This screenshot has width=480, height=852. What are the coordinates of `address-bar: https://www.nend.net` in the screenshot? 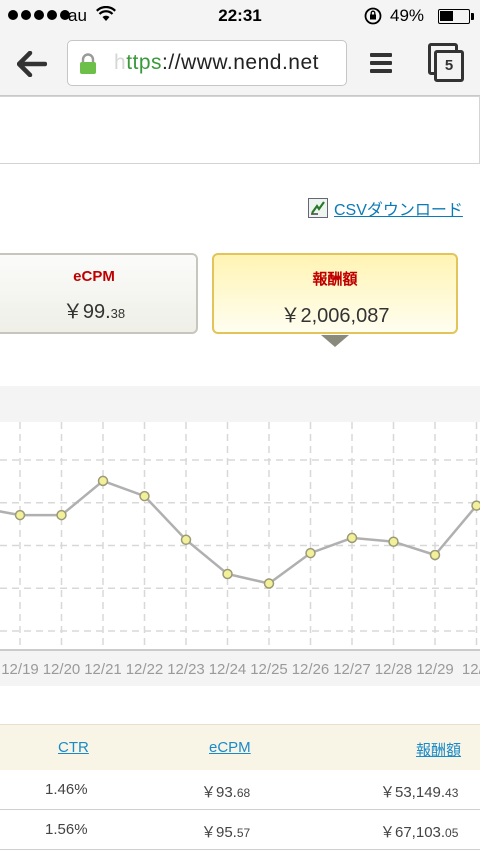 It's located at (207, 63).